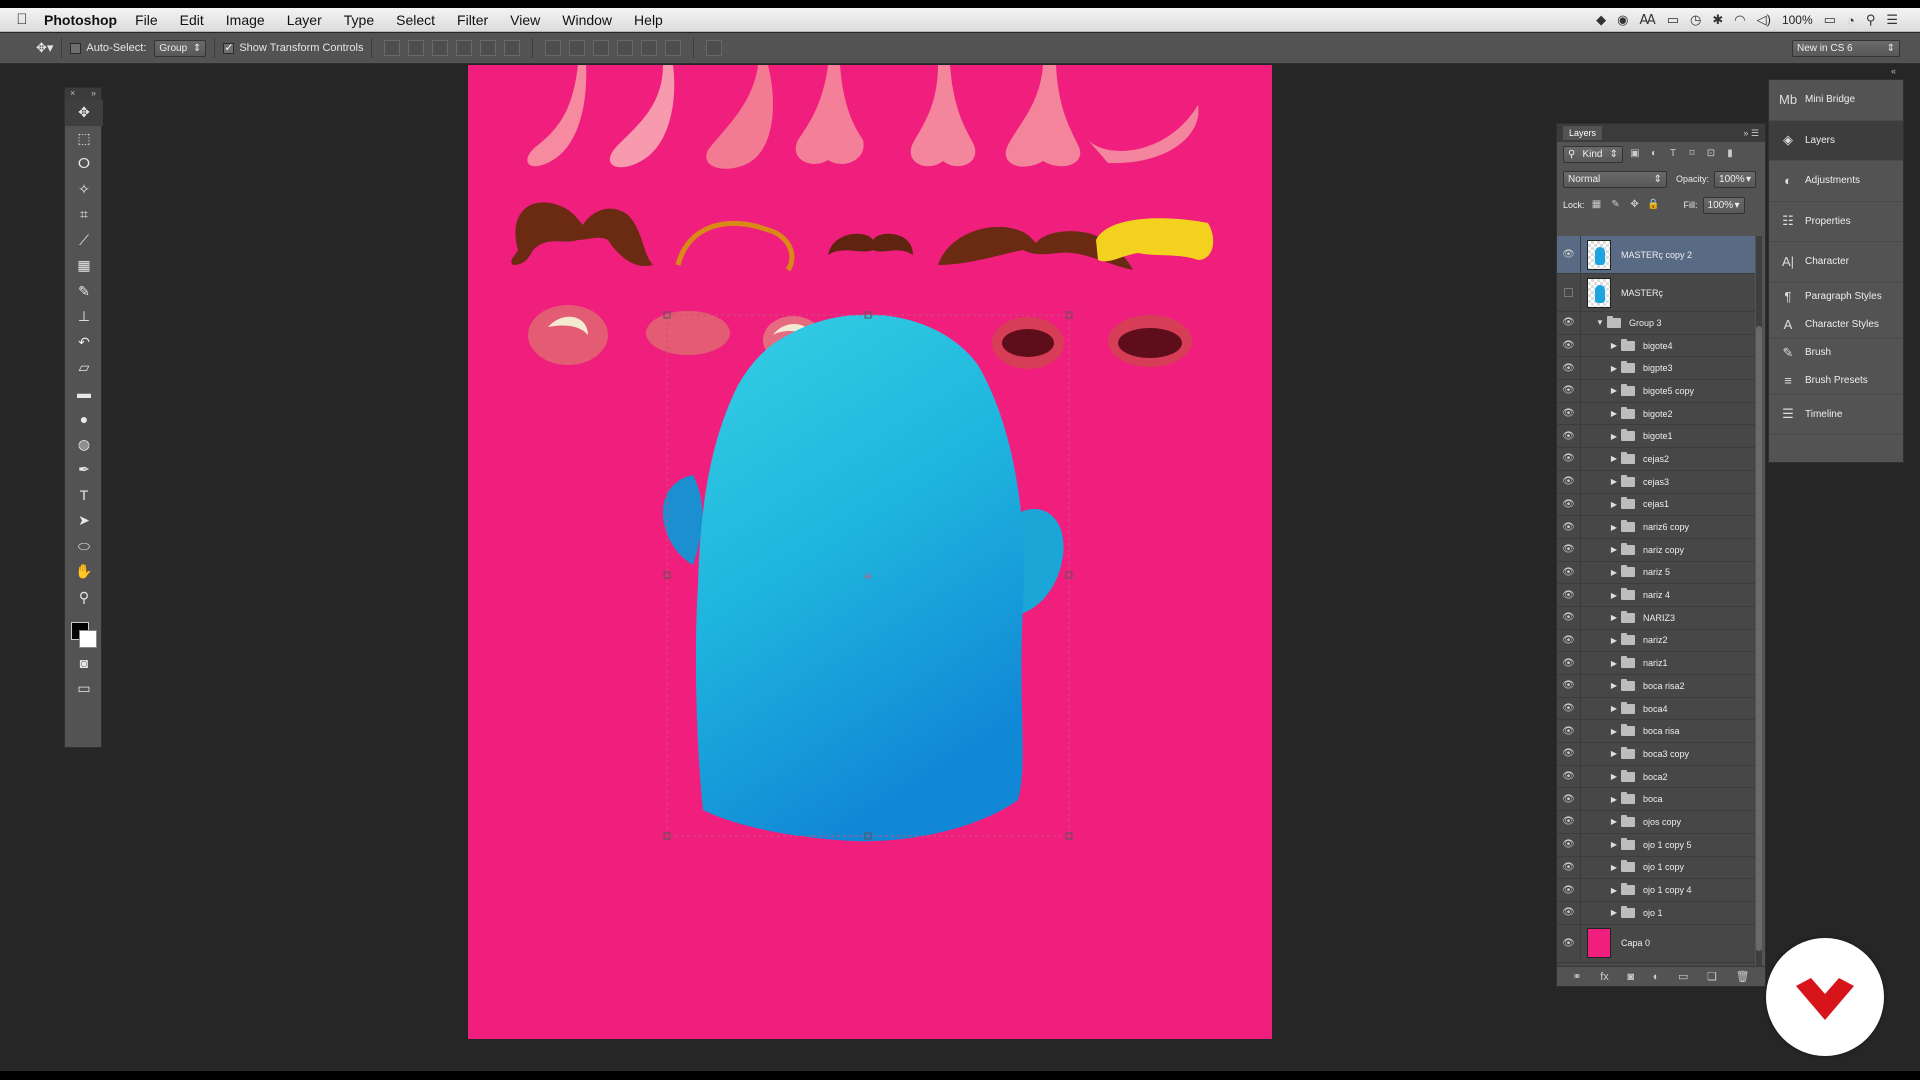 The image size is (1920, 1080). I want to click on layer-list-scrollbar, so click(1759, 601).